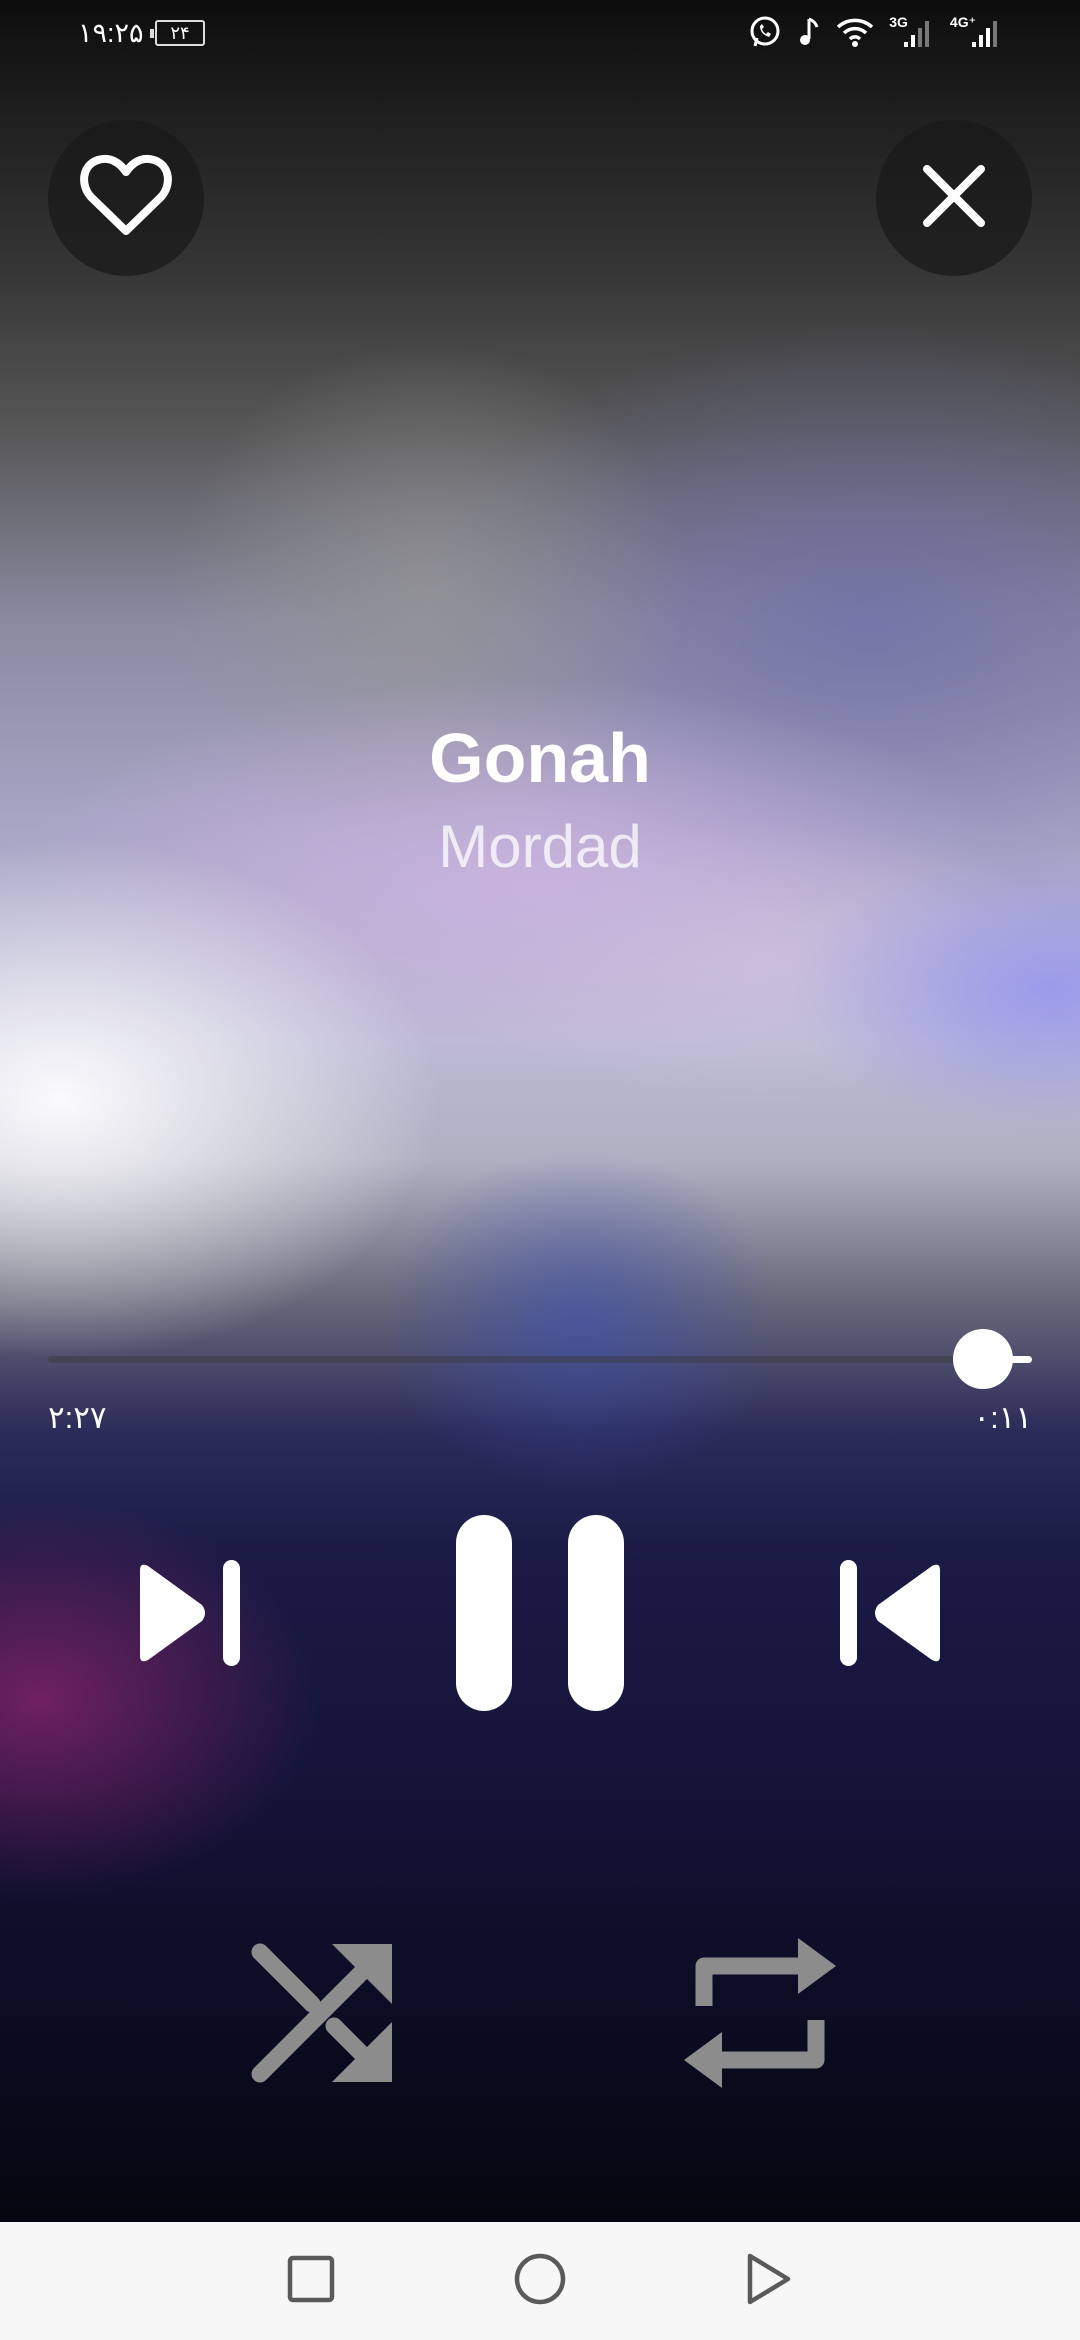 Image resolution: width=1080 pixels, height=2340 pixels. I want to click on status-bar: ۱۹:۲۵ ۲۴ 3G 4G⁺, so click(540, 35).